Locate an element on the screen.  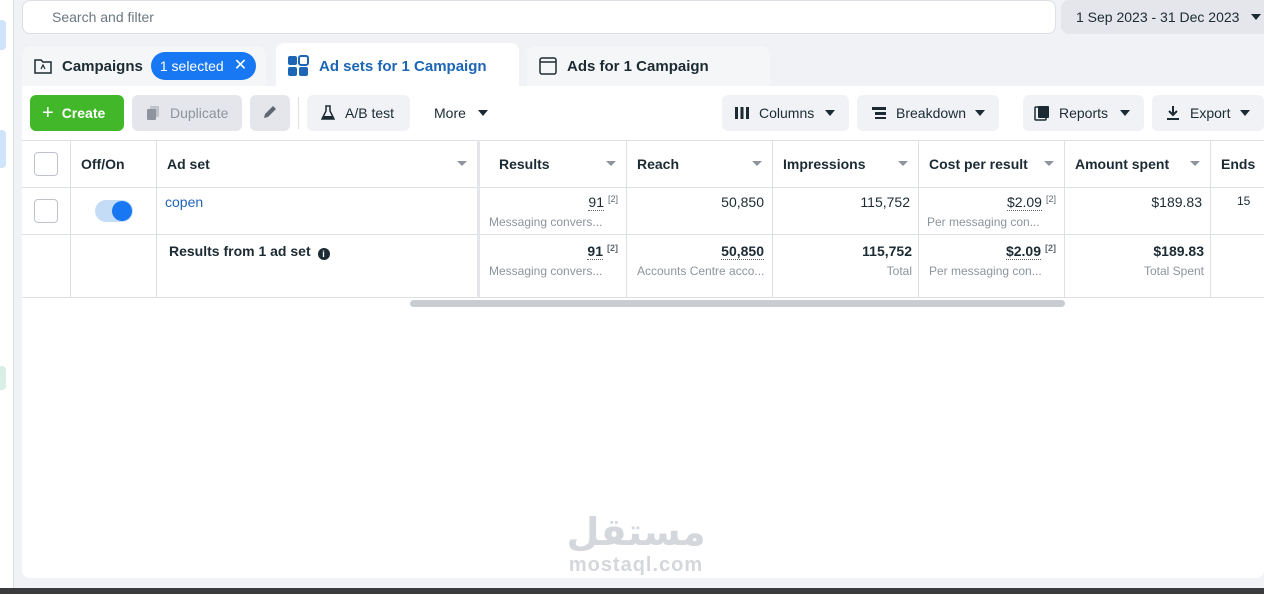
header-results-label: Results is located at coordinates (524, 163).